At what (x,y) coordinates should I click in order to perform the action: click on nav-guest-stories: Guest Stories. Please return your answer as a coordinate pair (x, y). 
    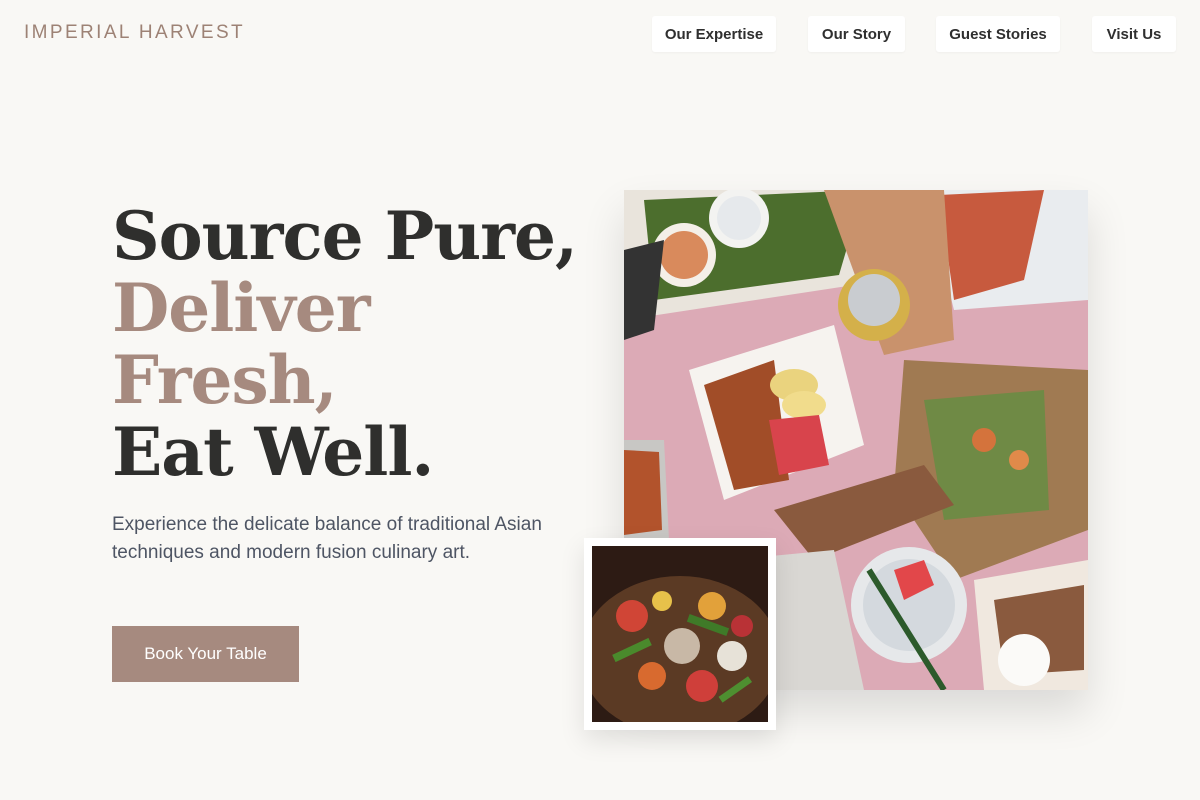
    Looking at the image, I should click on (998, 34).